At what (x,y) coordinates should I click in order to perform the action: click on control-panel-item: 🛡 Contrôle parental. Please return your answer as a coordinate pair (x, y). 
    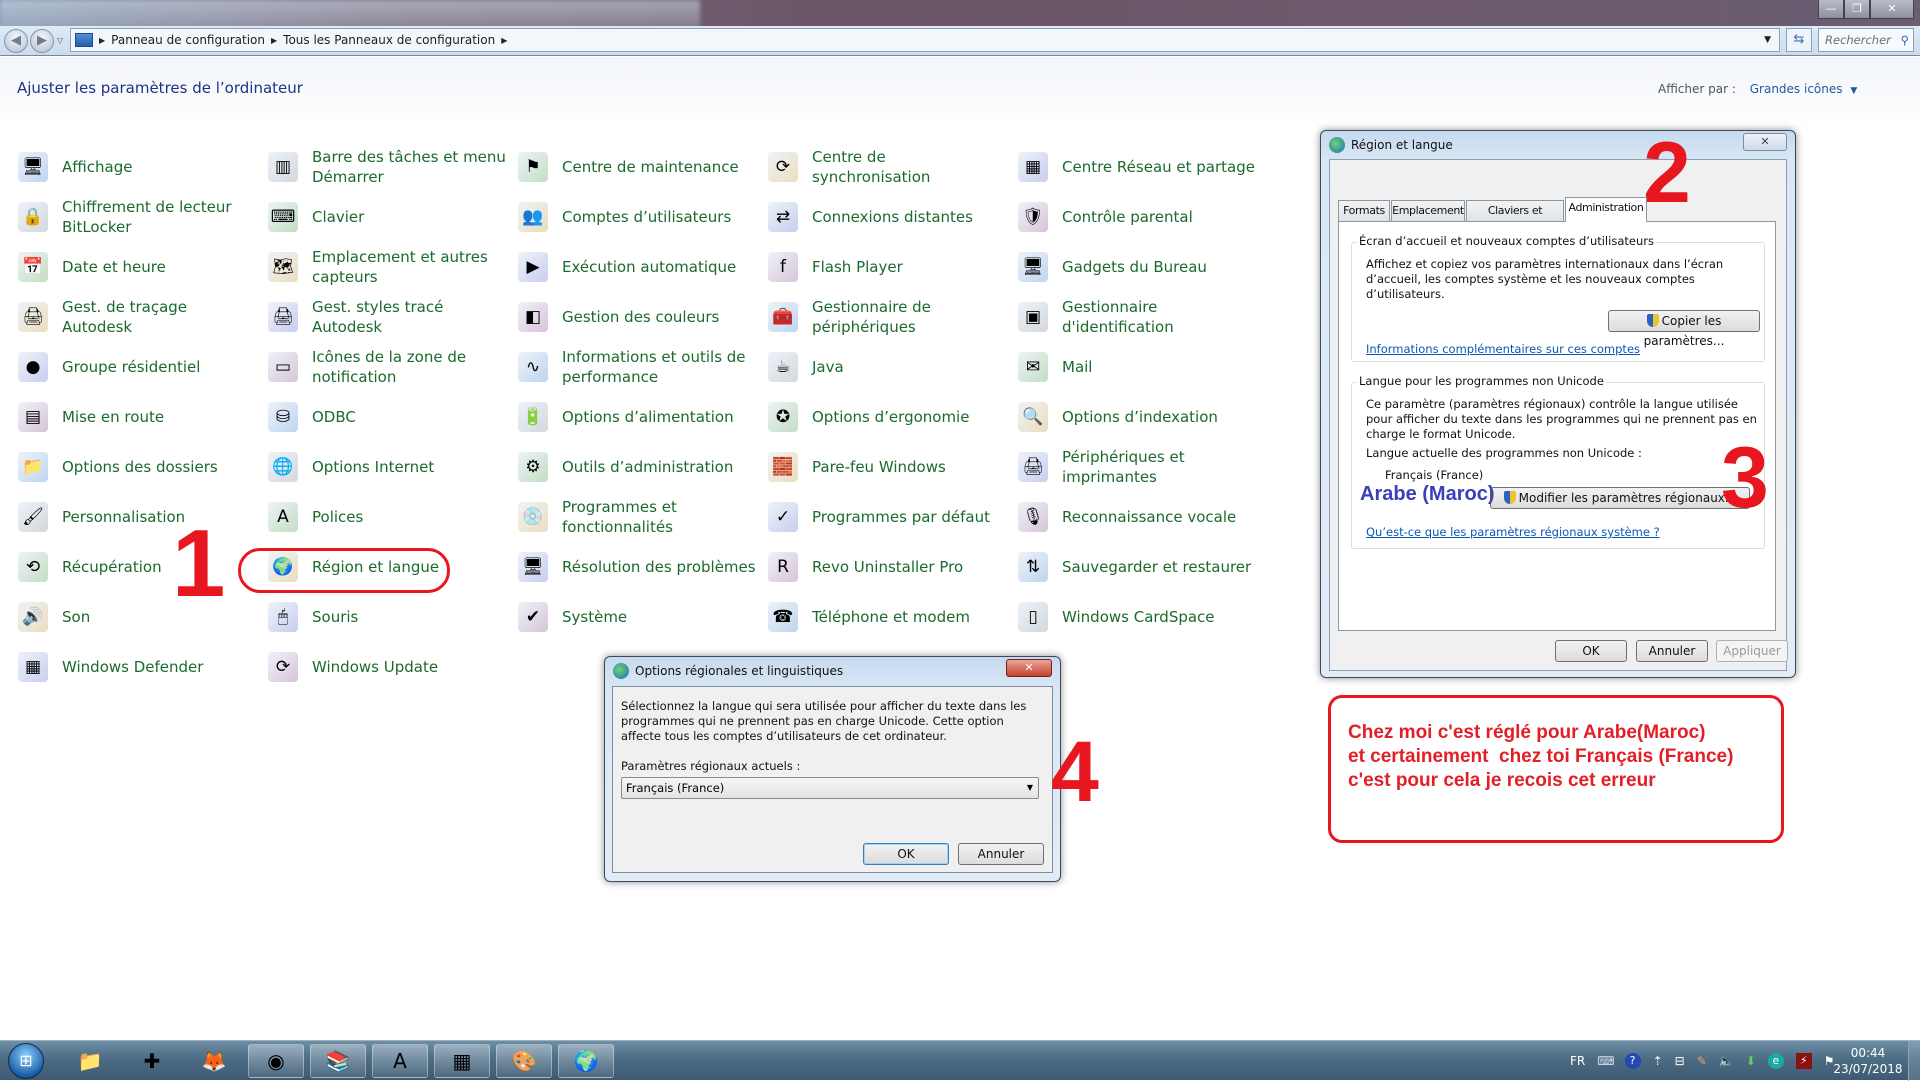
    Looking at the image, I should click on (1138, 217).